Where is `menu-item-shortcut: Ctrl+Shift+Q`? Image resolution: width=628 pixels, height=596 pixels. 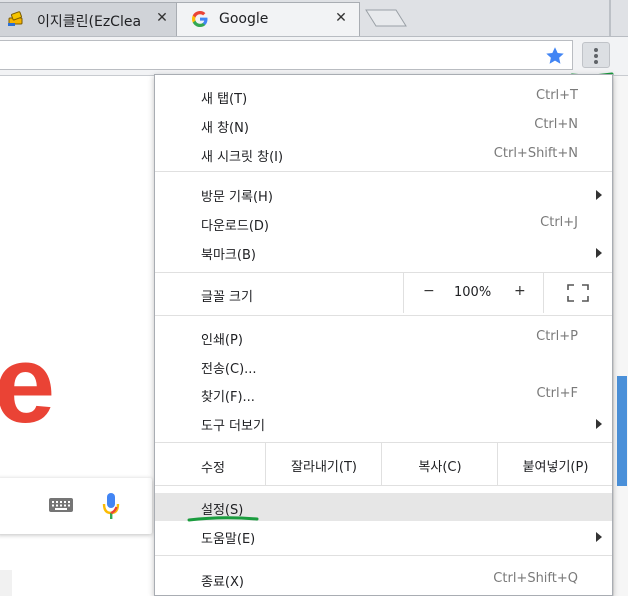 menu-item-shortcut: Ctrl+Shift+Q is located at coordinates (535, 578).